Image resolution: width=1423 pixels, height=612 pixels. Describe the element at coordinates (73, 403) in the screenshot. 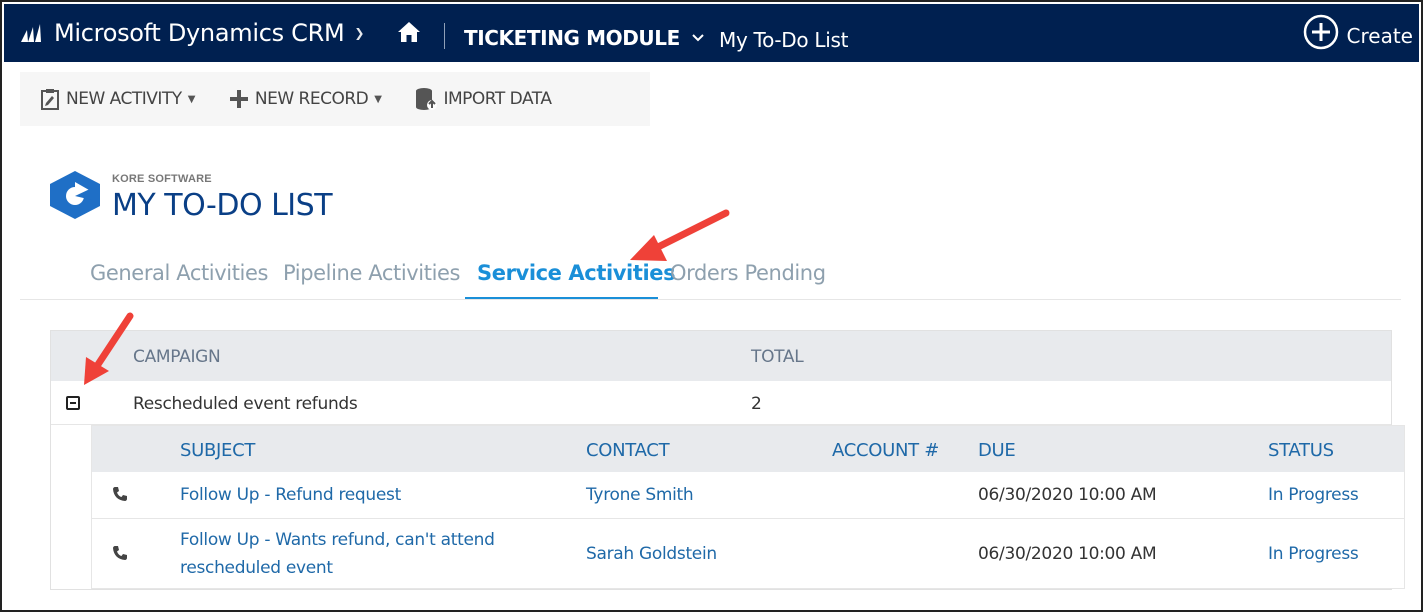

I see `collapse-toggle-icon` at that location.